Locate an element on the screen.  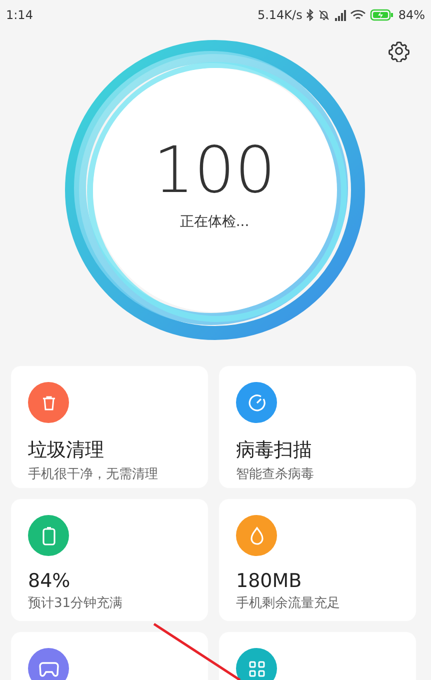
score-value: 100 is located at coordinates (214, 171).